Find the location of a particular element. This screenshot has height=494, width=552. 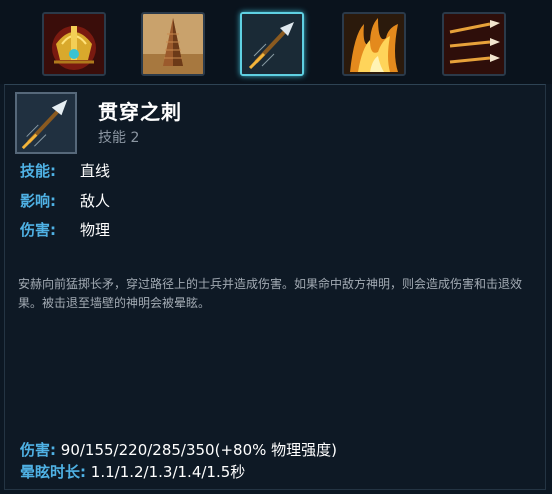

stat-label: 伤害: is located at coordinates (38, 450).